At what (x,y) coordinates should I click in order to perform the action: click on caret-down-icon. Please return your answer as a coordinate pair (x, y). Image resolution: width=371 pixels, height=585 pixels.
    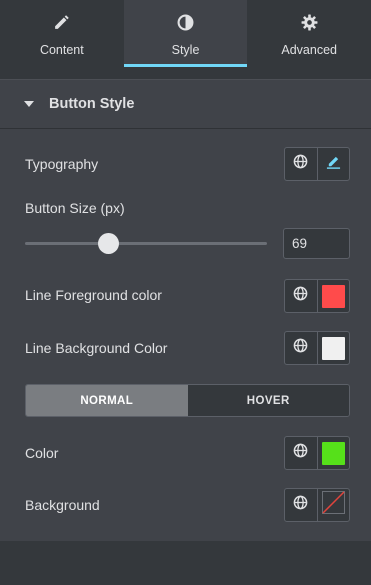
    Looking at the image, I should click on (29, 104).